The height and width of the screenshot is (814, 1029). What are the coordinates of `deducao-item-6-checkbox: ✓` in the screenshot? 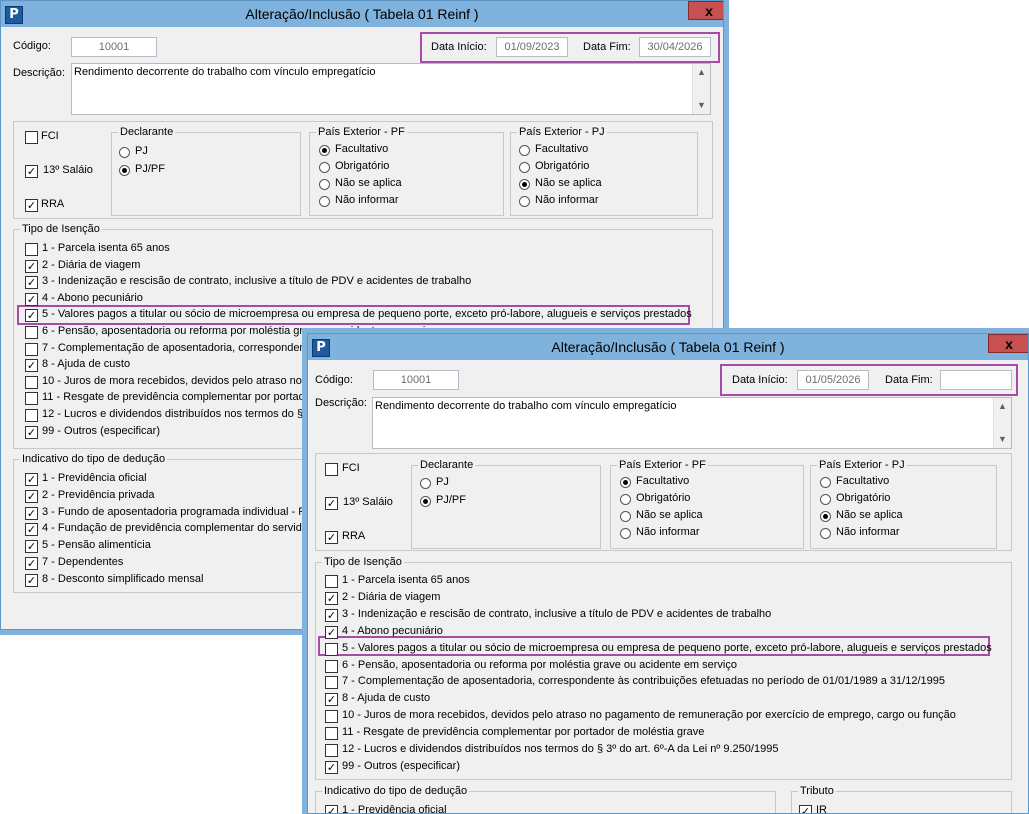 It's located at (31, 563).